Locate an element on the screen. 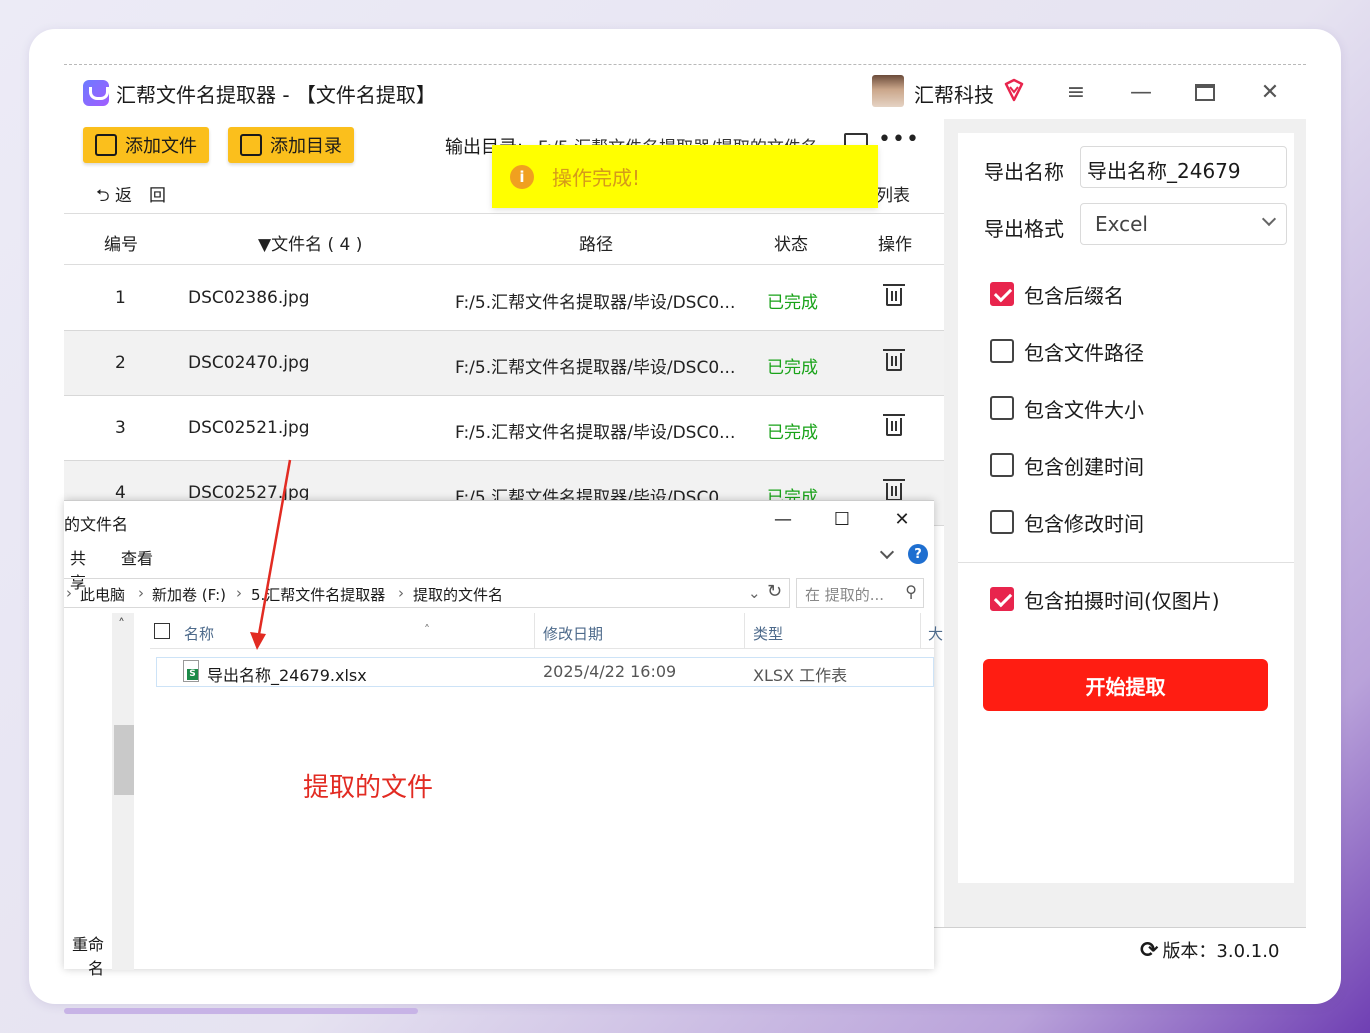 The image size is (1370, 1033). option-modified: 包含修改时间 is located at coordinates (1067, 522).